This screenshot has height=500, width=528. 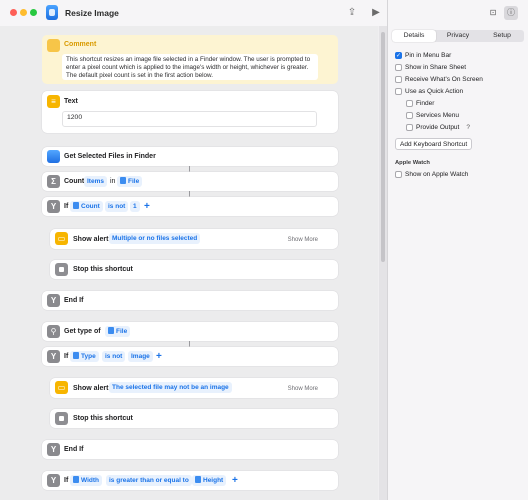 I want to click on alert-message-token: Multiple or no files selected, so click(x=155, y=238).